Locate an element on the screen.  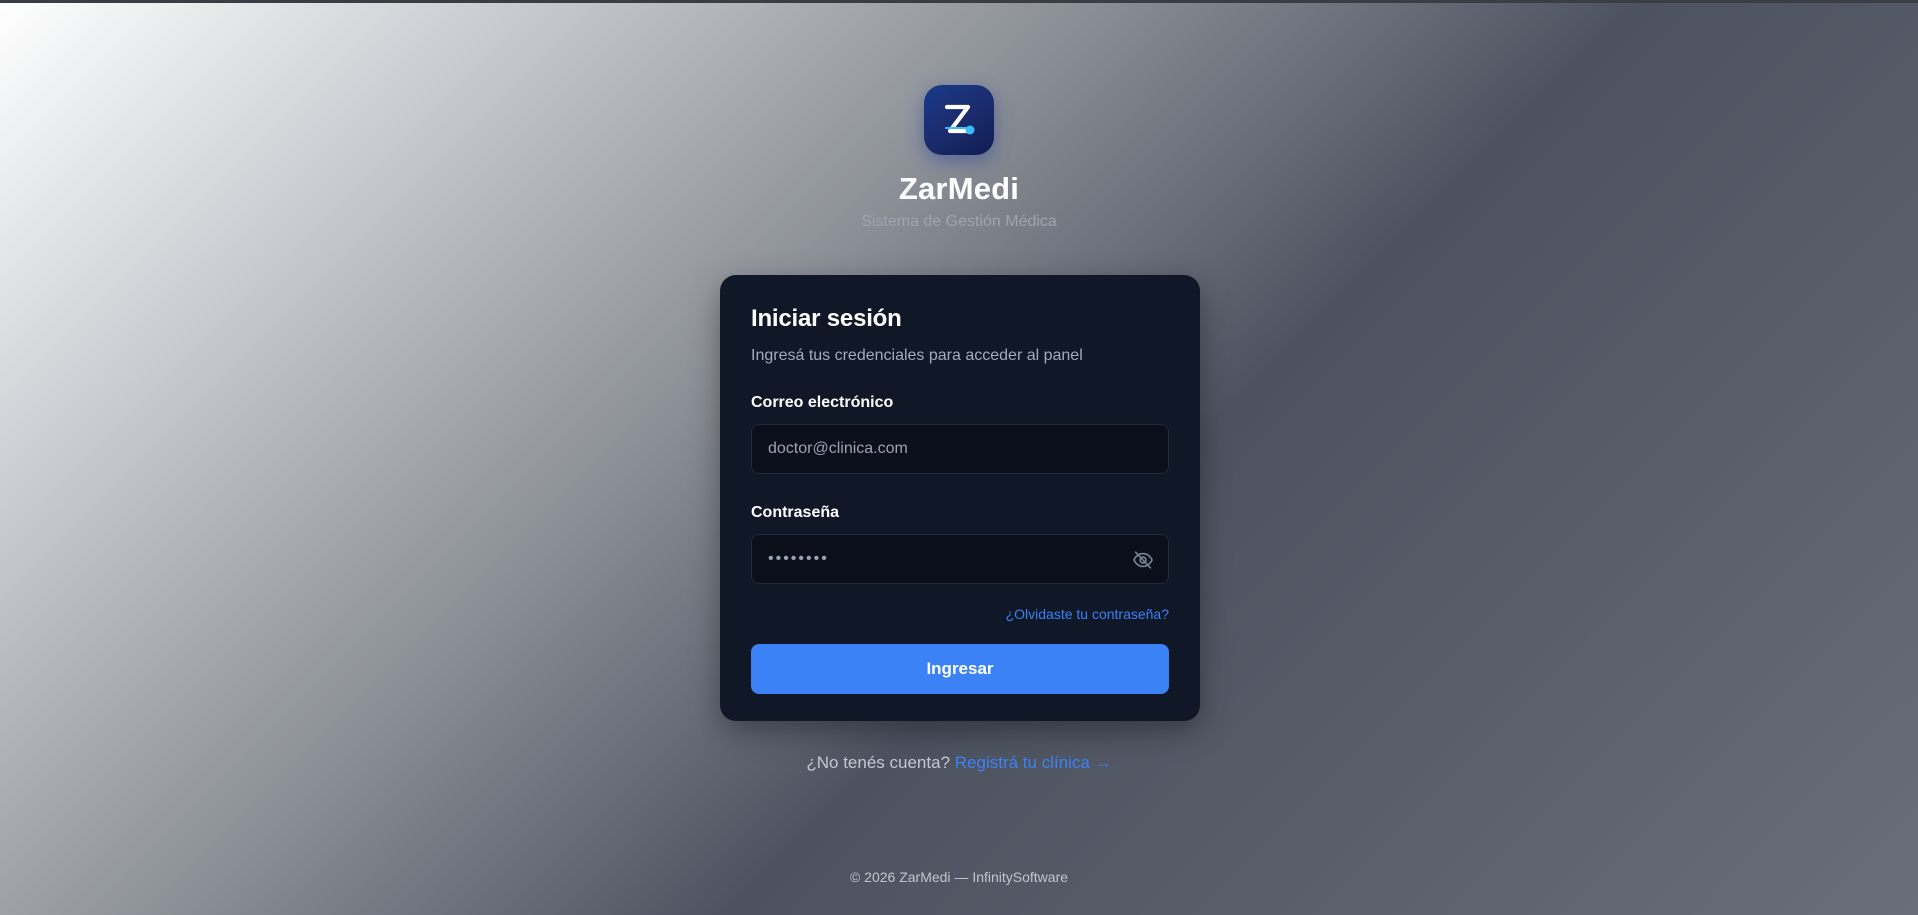
z-logo-glyph is located at coordinates (959, 119).